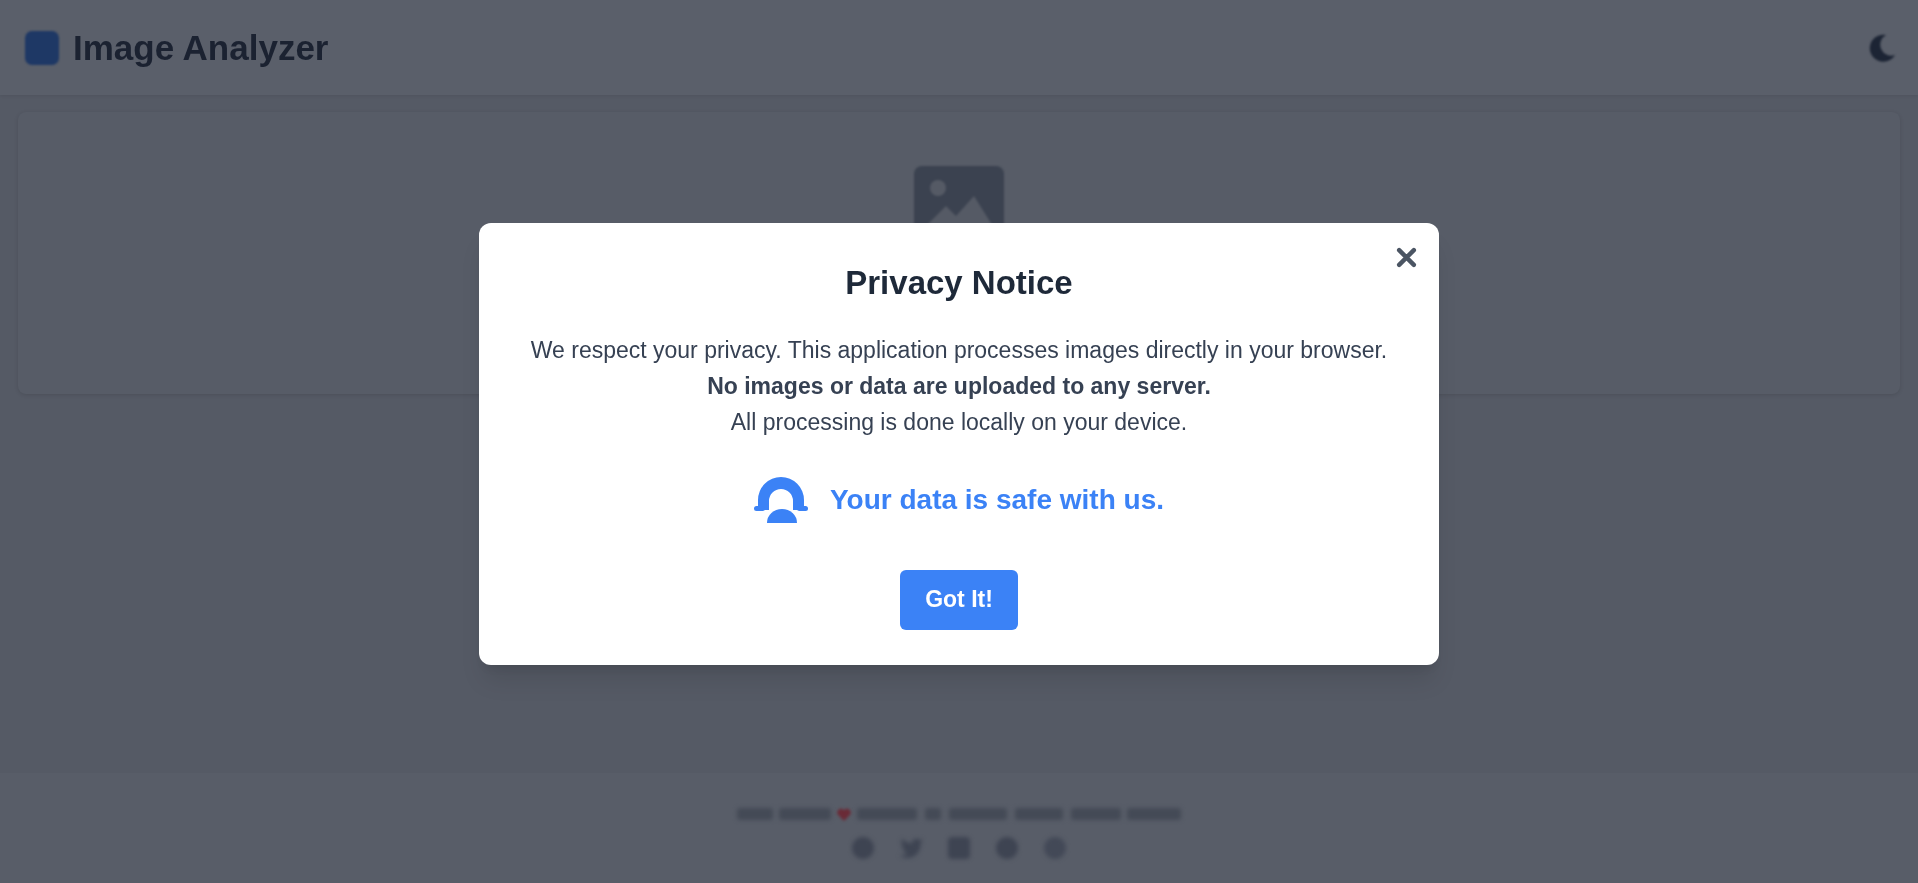  I want to click on close-icon, so click(1406, 257).